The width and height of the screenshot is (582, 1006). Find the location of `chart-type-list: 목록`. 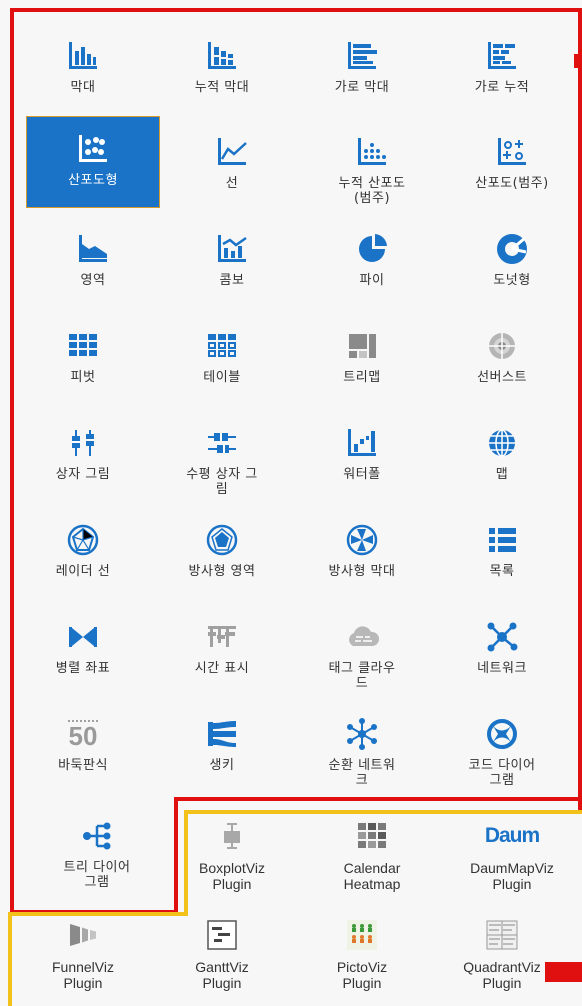

chart-type-list: 목록 is located at coordinates (502, 551).